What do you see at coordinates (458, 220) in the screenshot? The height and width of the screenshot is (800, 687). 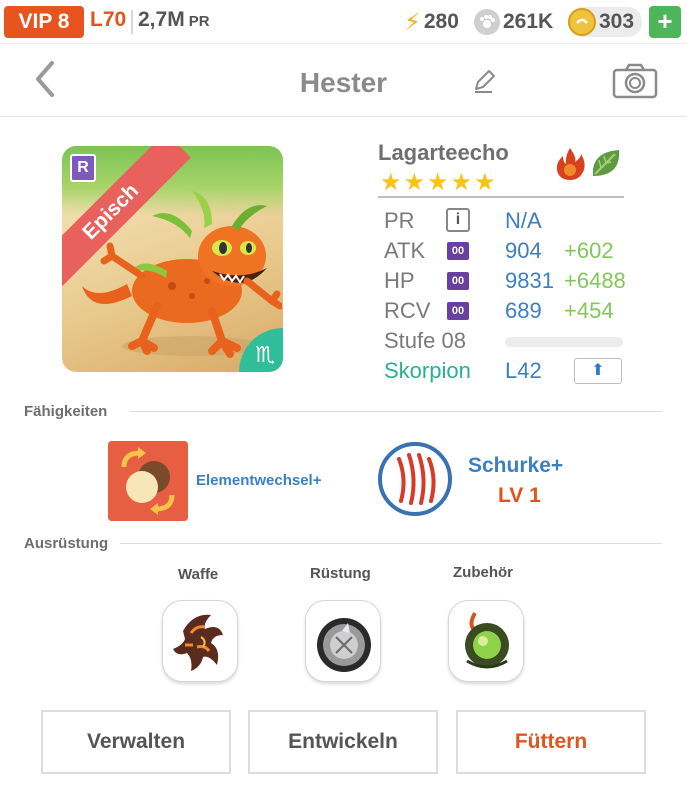 I see `info-icon: i` at bounding box center [458, 220].